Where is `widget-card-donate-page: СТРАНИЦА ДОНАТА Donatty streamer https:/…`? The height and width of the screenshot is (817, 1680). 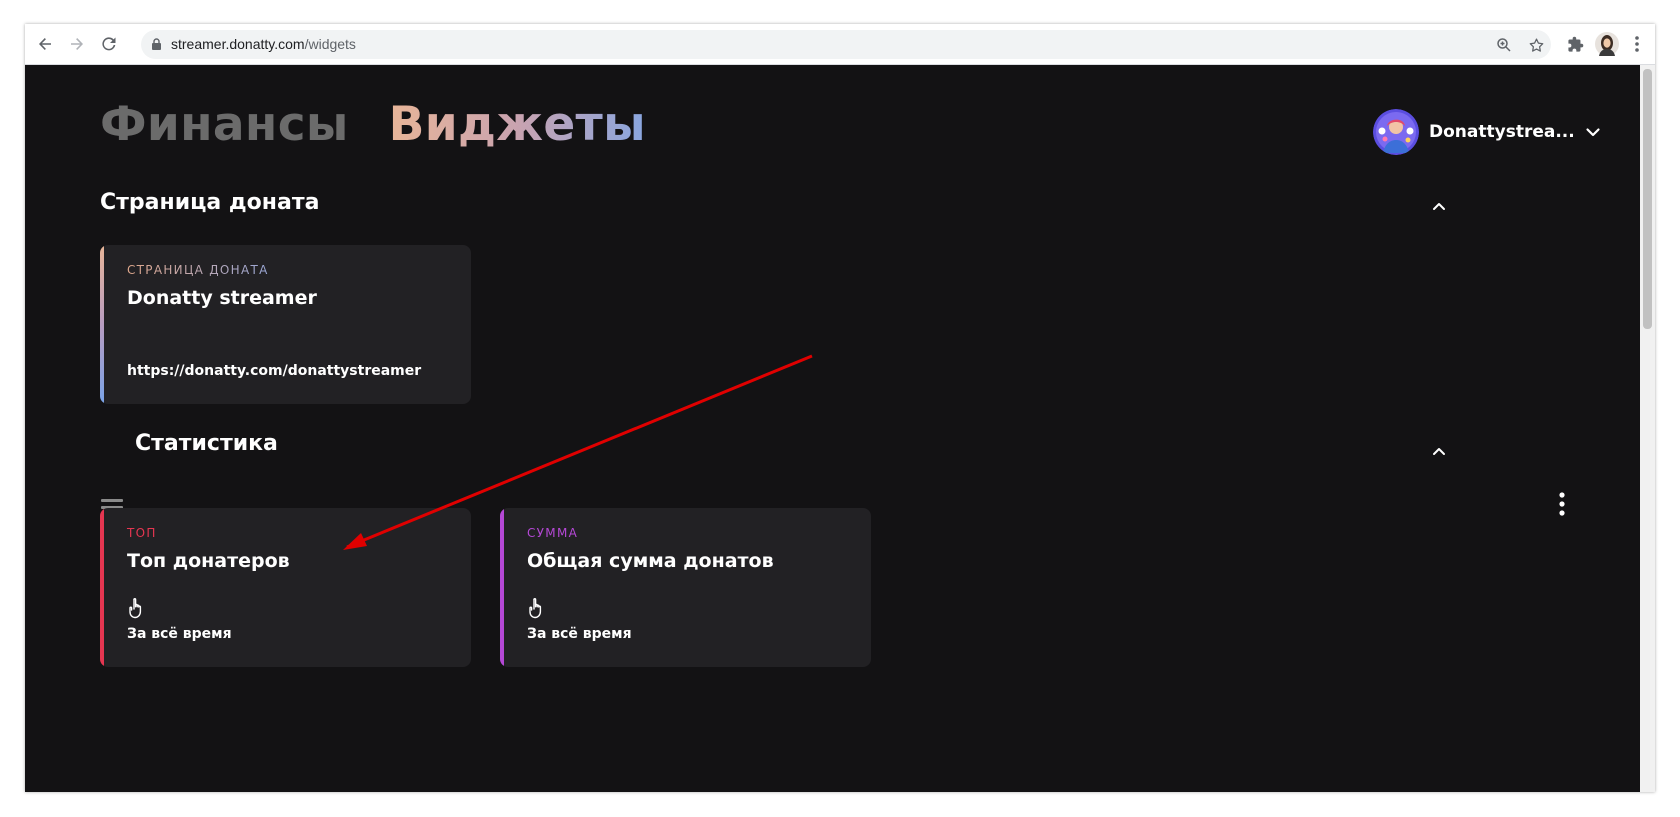 widget-card-donate-page: СТРАНИЦА ДОНАТА Donatty streamer https:/… is located at coordinates (285, 324).